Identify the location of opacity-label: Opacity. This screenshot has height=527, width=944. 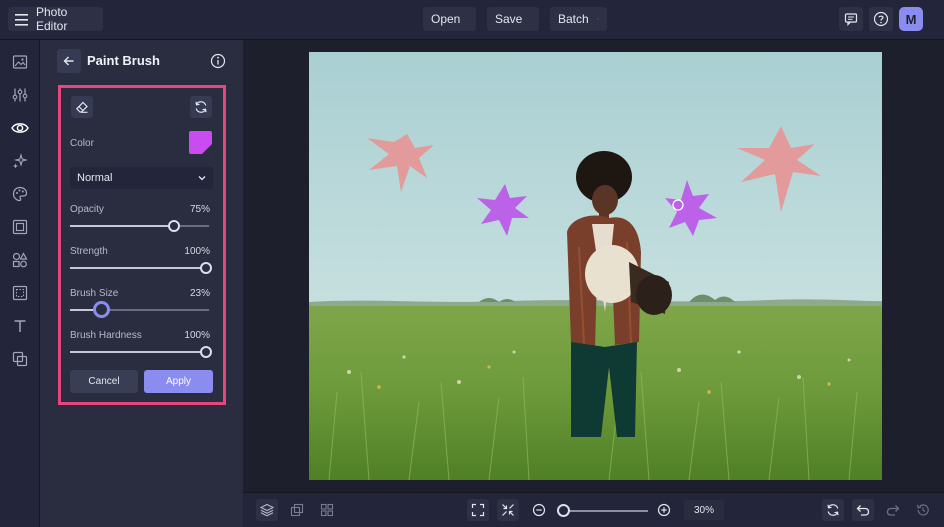
(87, 209).